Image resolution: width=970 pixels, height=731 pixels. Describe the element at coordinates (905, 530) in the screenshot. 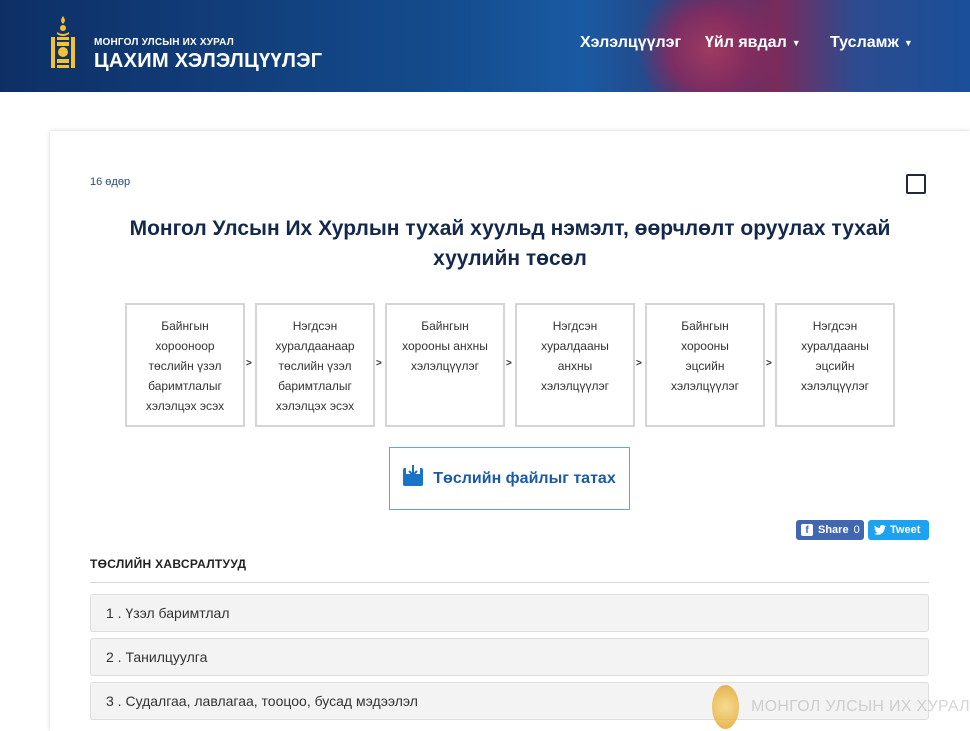

I see `tweet-label: Tweet` at that location.